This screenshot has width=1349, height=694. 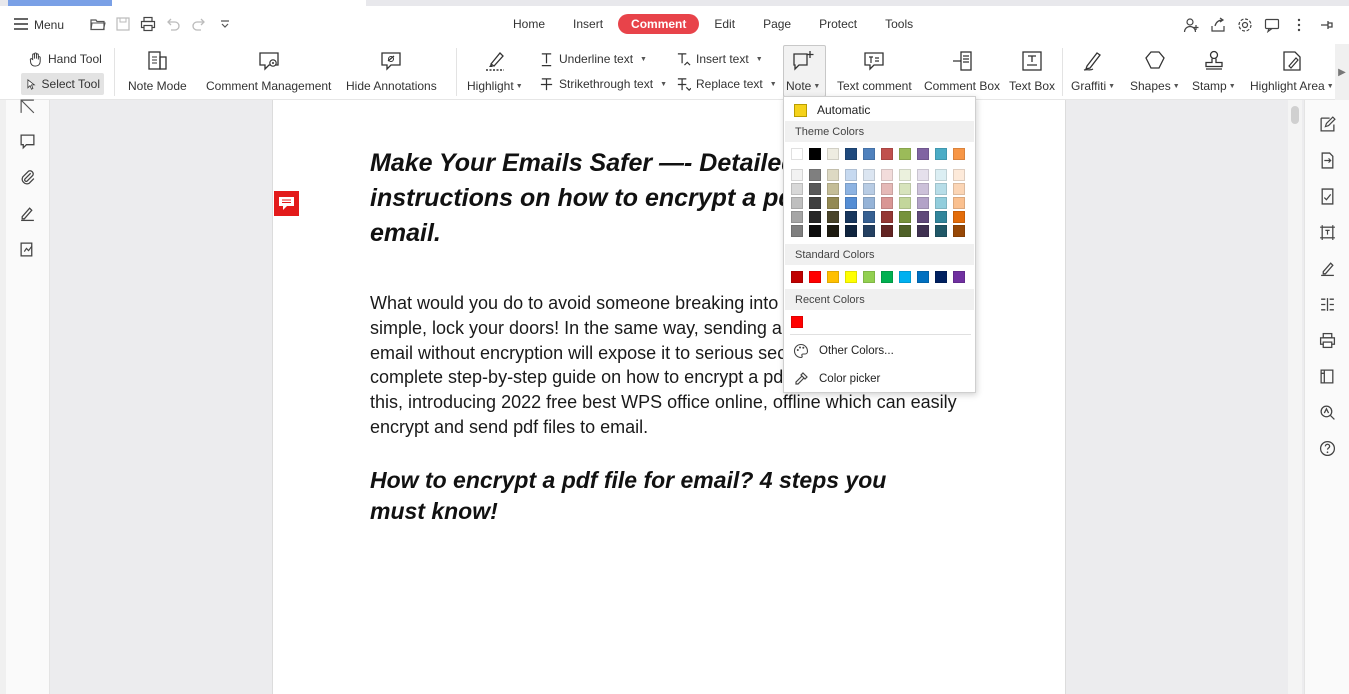 What do you see at coordinates (803, 68) in the screenshot?
I see `note-button: Note ▼` at bounding box center [803, 68].